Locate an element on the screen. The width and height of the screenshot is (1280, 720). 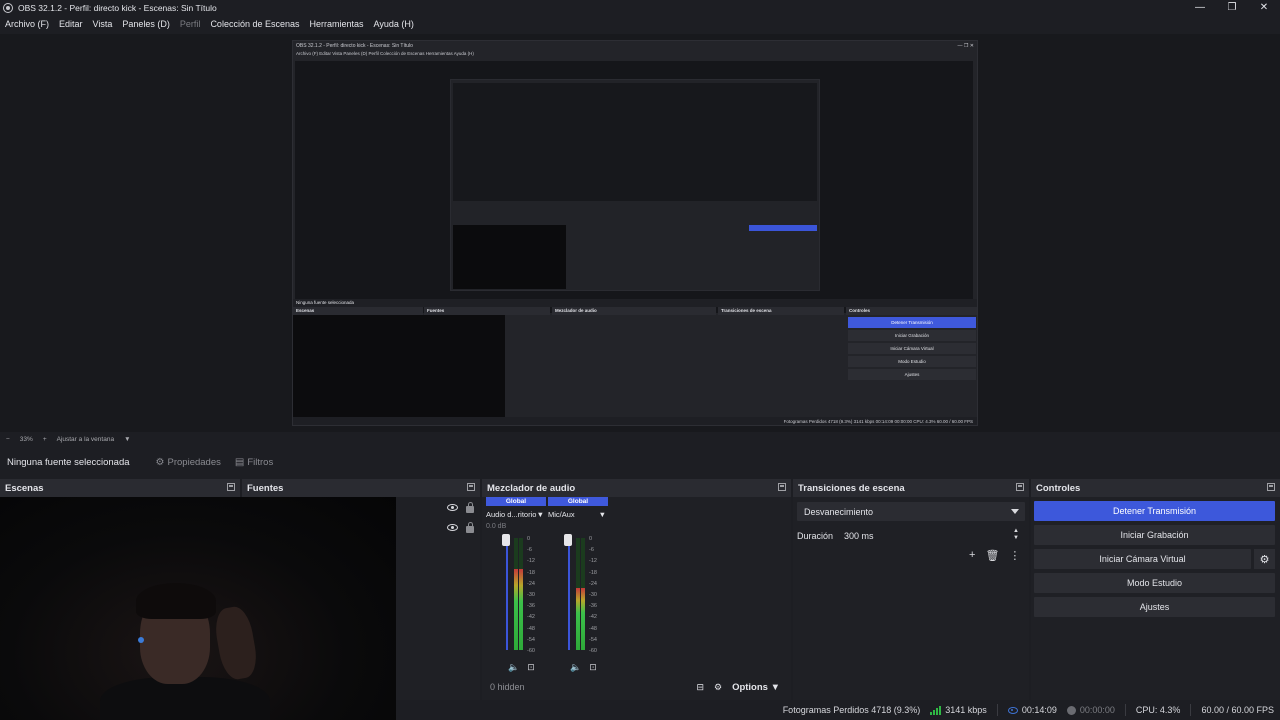
menu-ayuda: Ayuda (H) is located at coordinates (394, 24).